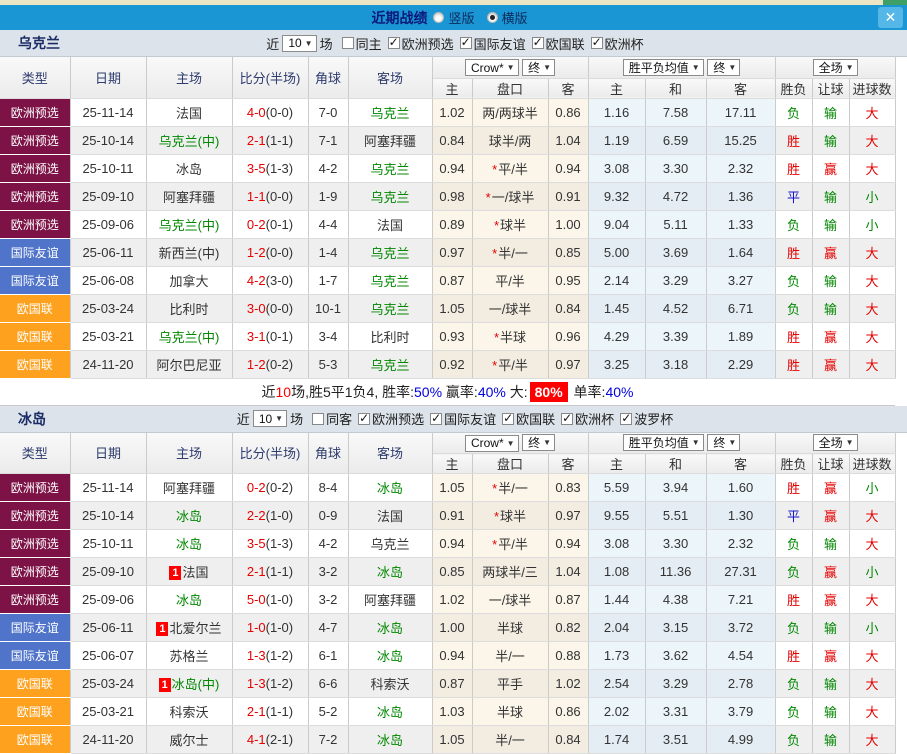 This screenshot has width=907, height=754. I want to click on odds-away: 0.97, so click(568, 364).